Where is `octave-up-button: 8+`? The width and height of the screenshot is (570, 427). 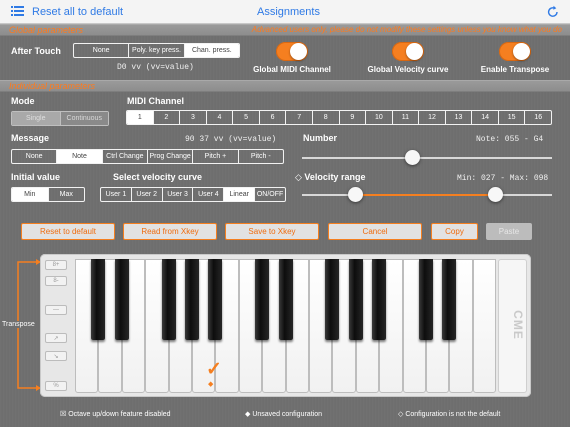
octave-up-button: 8+ is located at coordinates (56, 265).